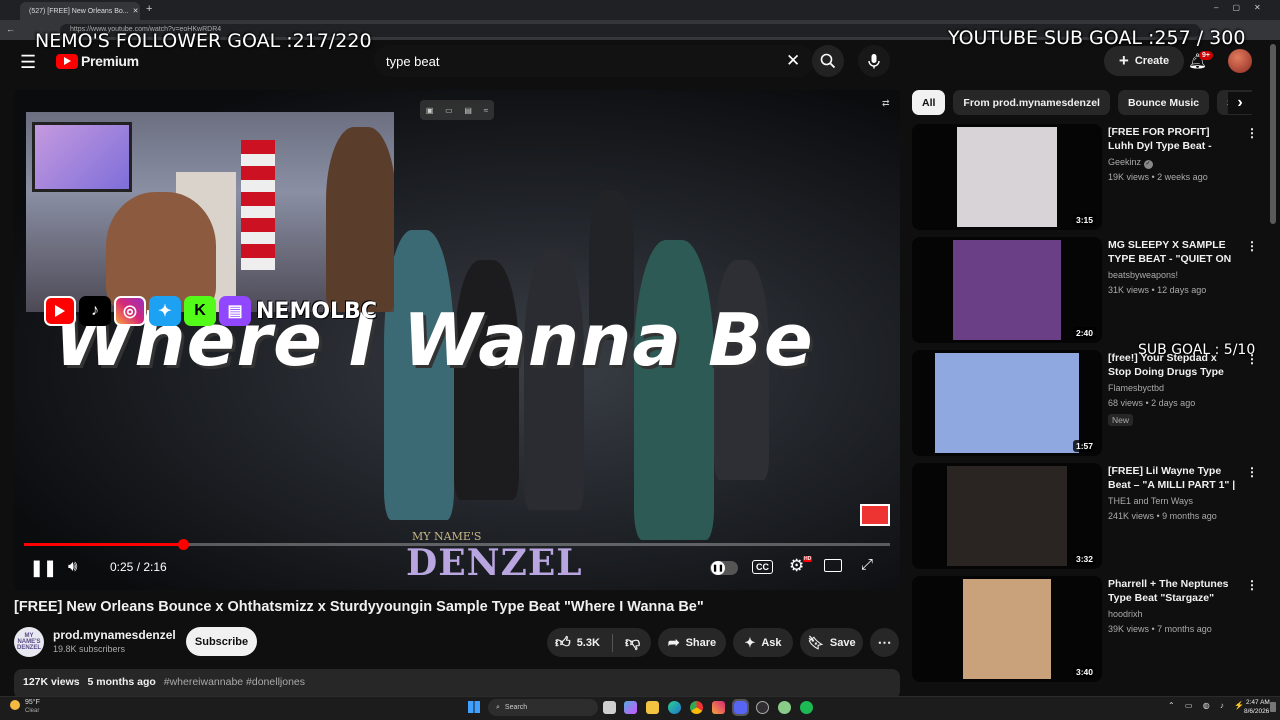  What do you see at coordinates (1208, 705) in the screenshot?
I see `tray-icons: ⌃ ▭ ◍ ♪ ⚡` at bounding box center [1208, 705].